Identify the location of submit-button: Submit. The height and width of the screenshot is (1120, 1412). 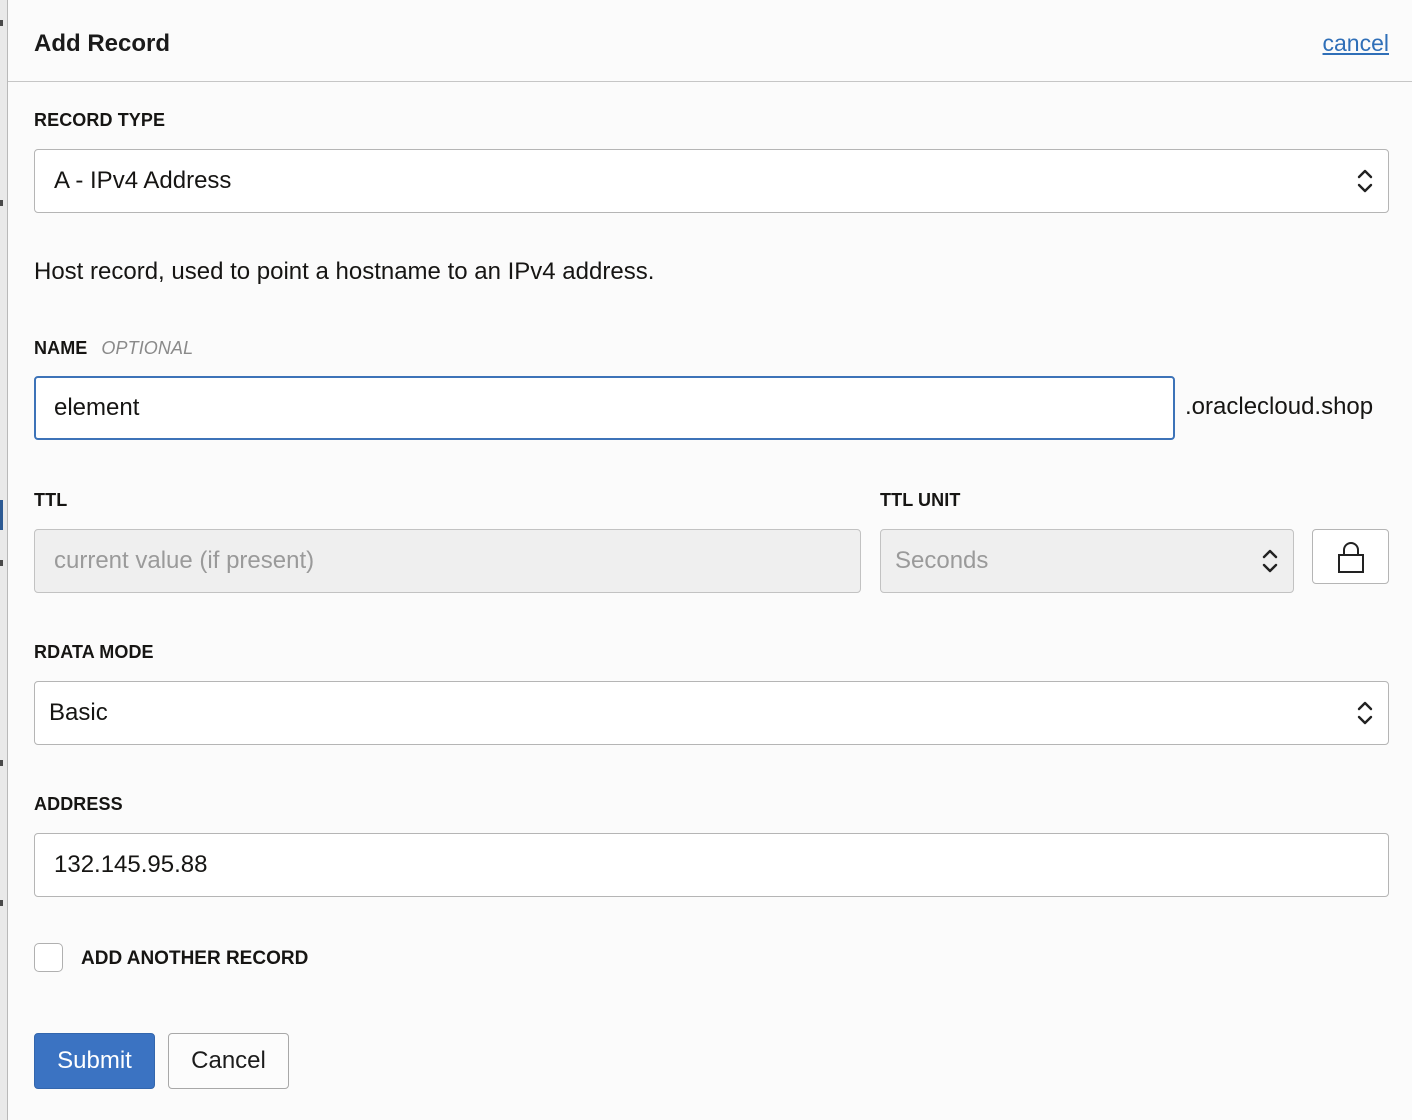
(94, 1061).